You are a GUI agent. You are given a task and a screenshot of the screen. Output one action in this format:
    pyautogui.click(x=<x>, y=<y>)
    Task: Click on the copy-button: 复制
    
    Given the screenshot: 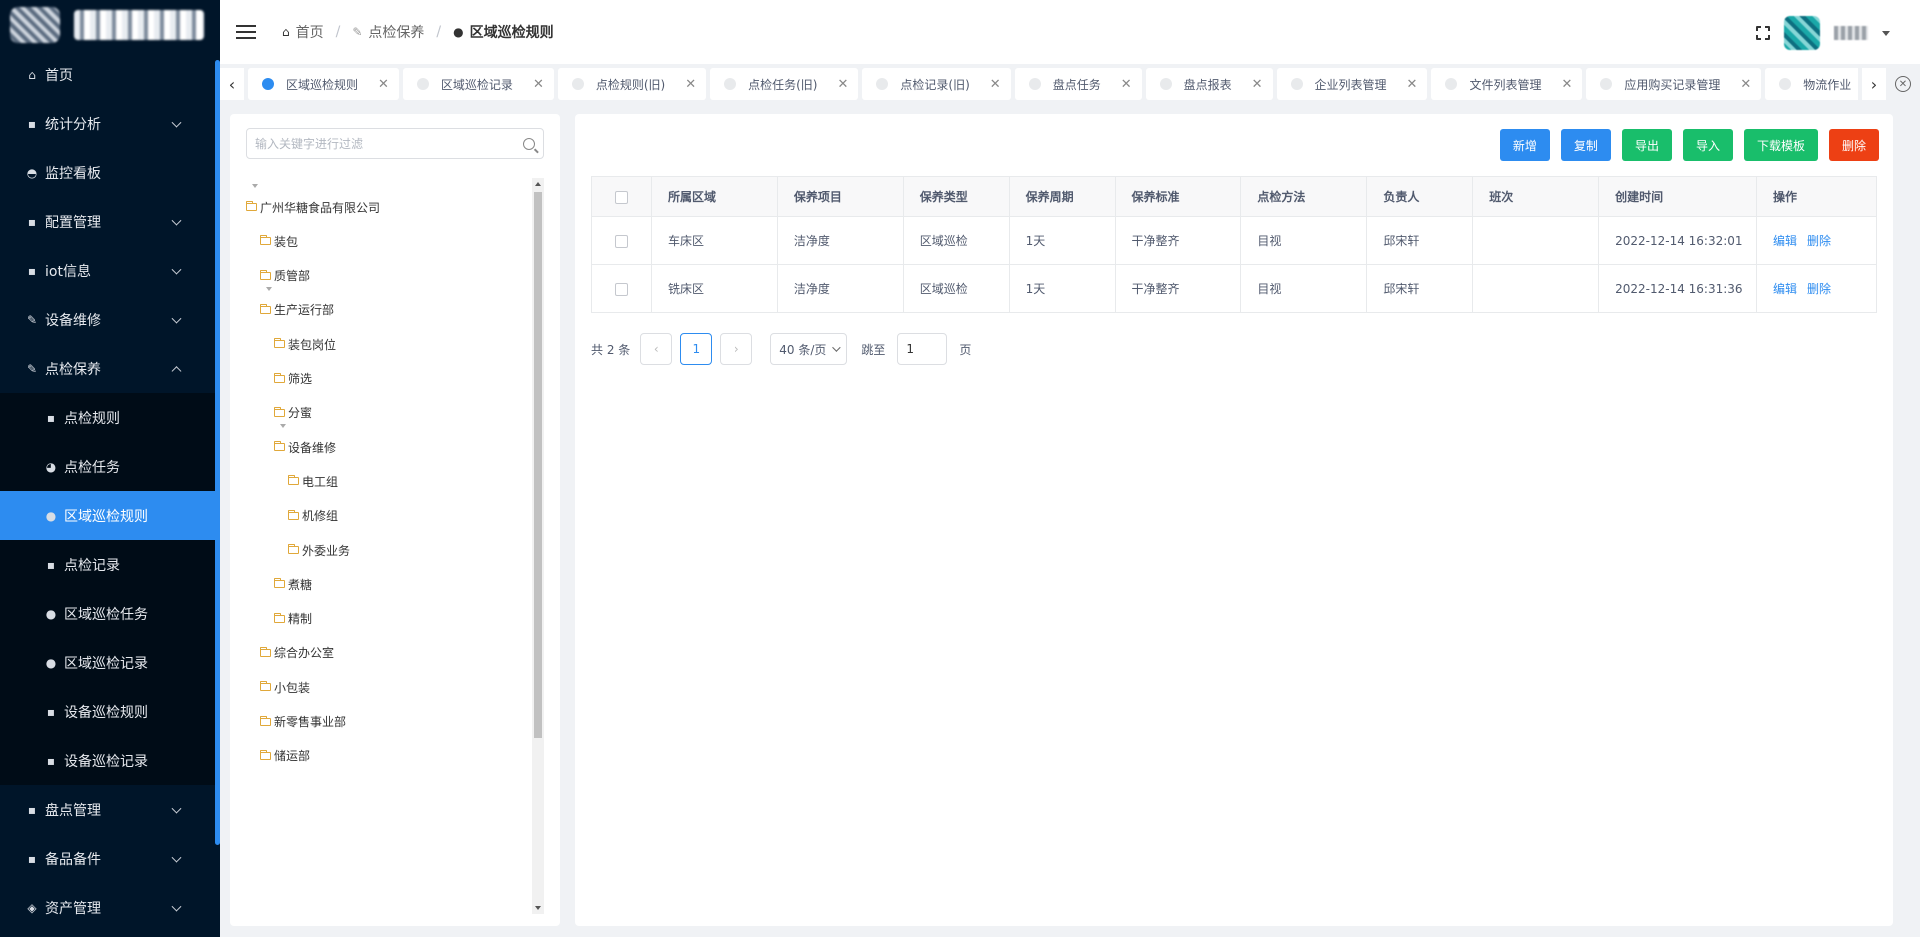 What is the action you would take?
    pyautogui.click(x=1585, y=145)
    